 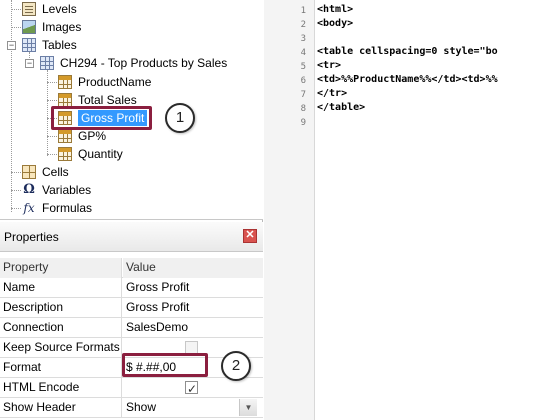 What do you see at coordinates (193, 408) in the screenshot?
I see `show-header-select: Show ▼` at bounding box center [193, 408].